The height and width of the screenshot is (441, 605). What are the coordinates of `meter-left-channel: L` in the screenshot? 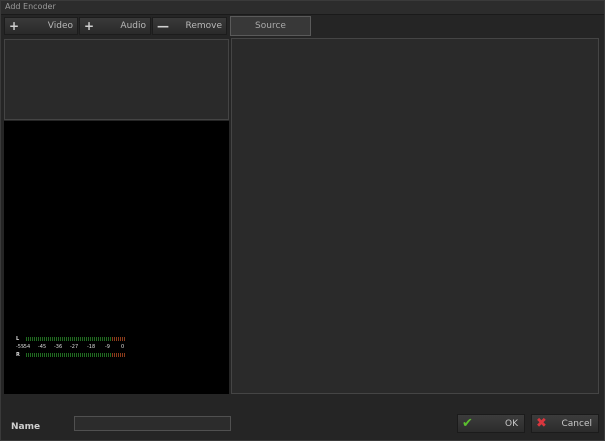 It's located at (18, 339).